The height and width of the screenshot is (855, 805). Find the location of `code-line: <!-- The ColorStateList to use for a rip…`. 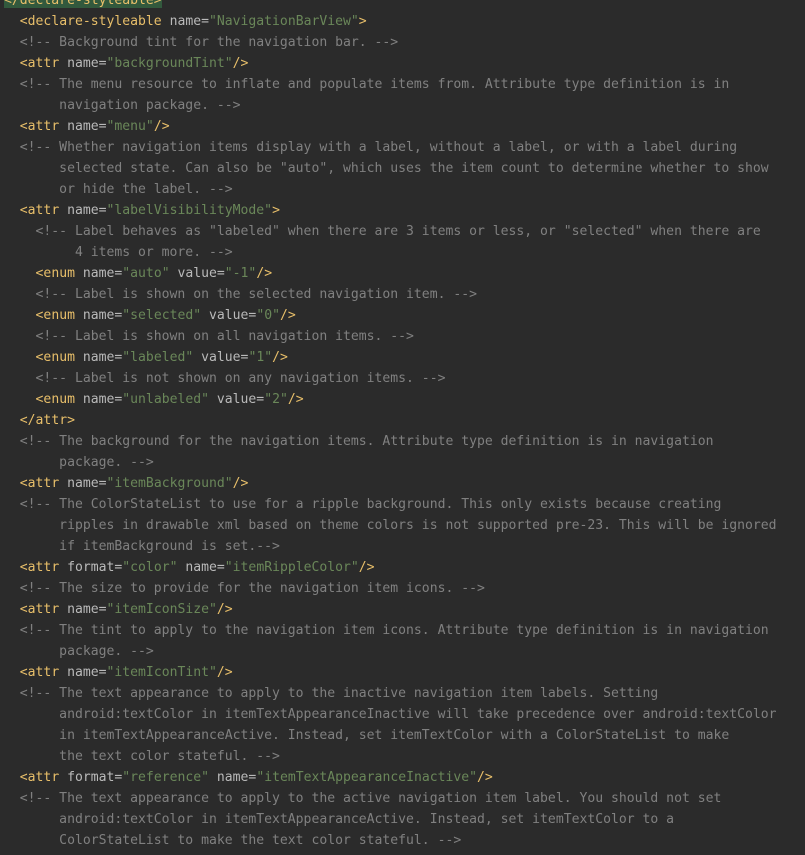

code-line: <!-- The ColorStateList to use for a rip… is located at coordinates (363, 504).